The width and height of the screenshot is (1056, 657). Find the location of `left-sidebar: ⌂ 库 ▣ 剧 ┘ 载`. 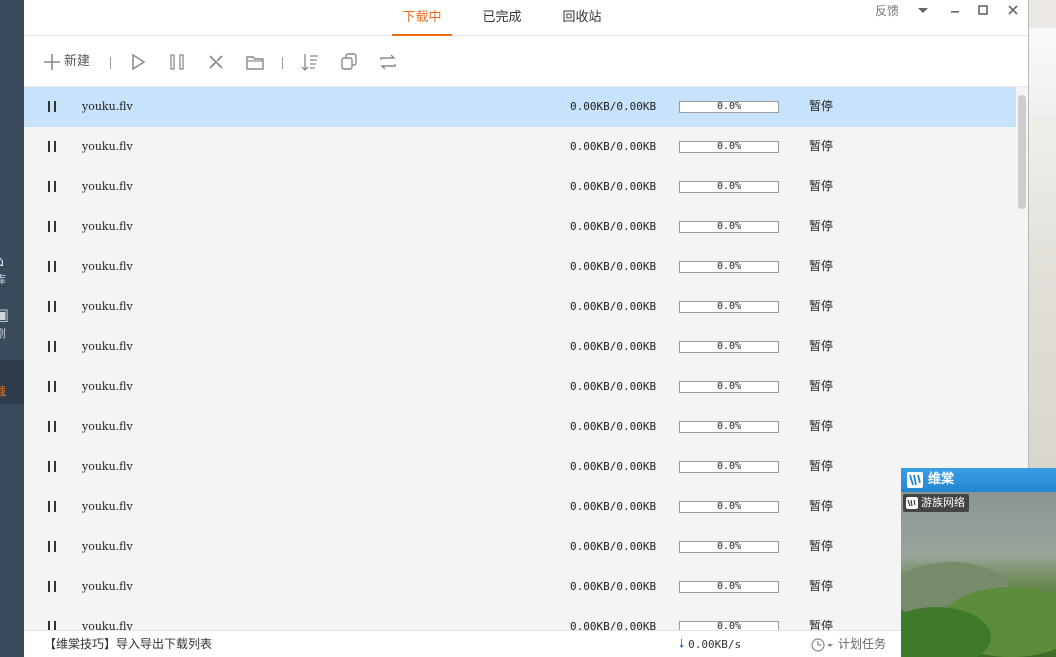

left-sidebar: ⌂ 库 ▣ 剧 ┘ 载 is located at coordinates (12, 328).